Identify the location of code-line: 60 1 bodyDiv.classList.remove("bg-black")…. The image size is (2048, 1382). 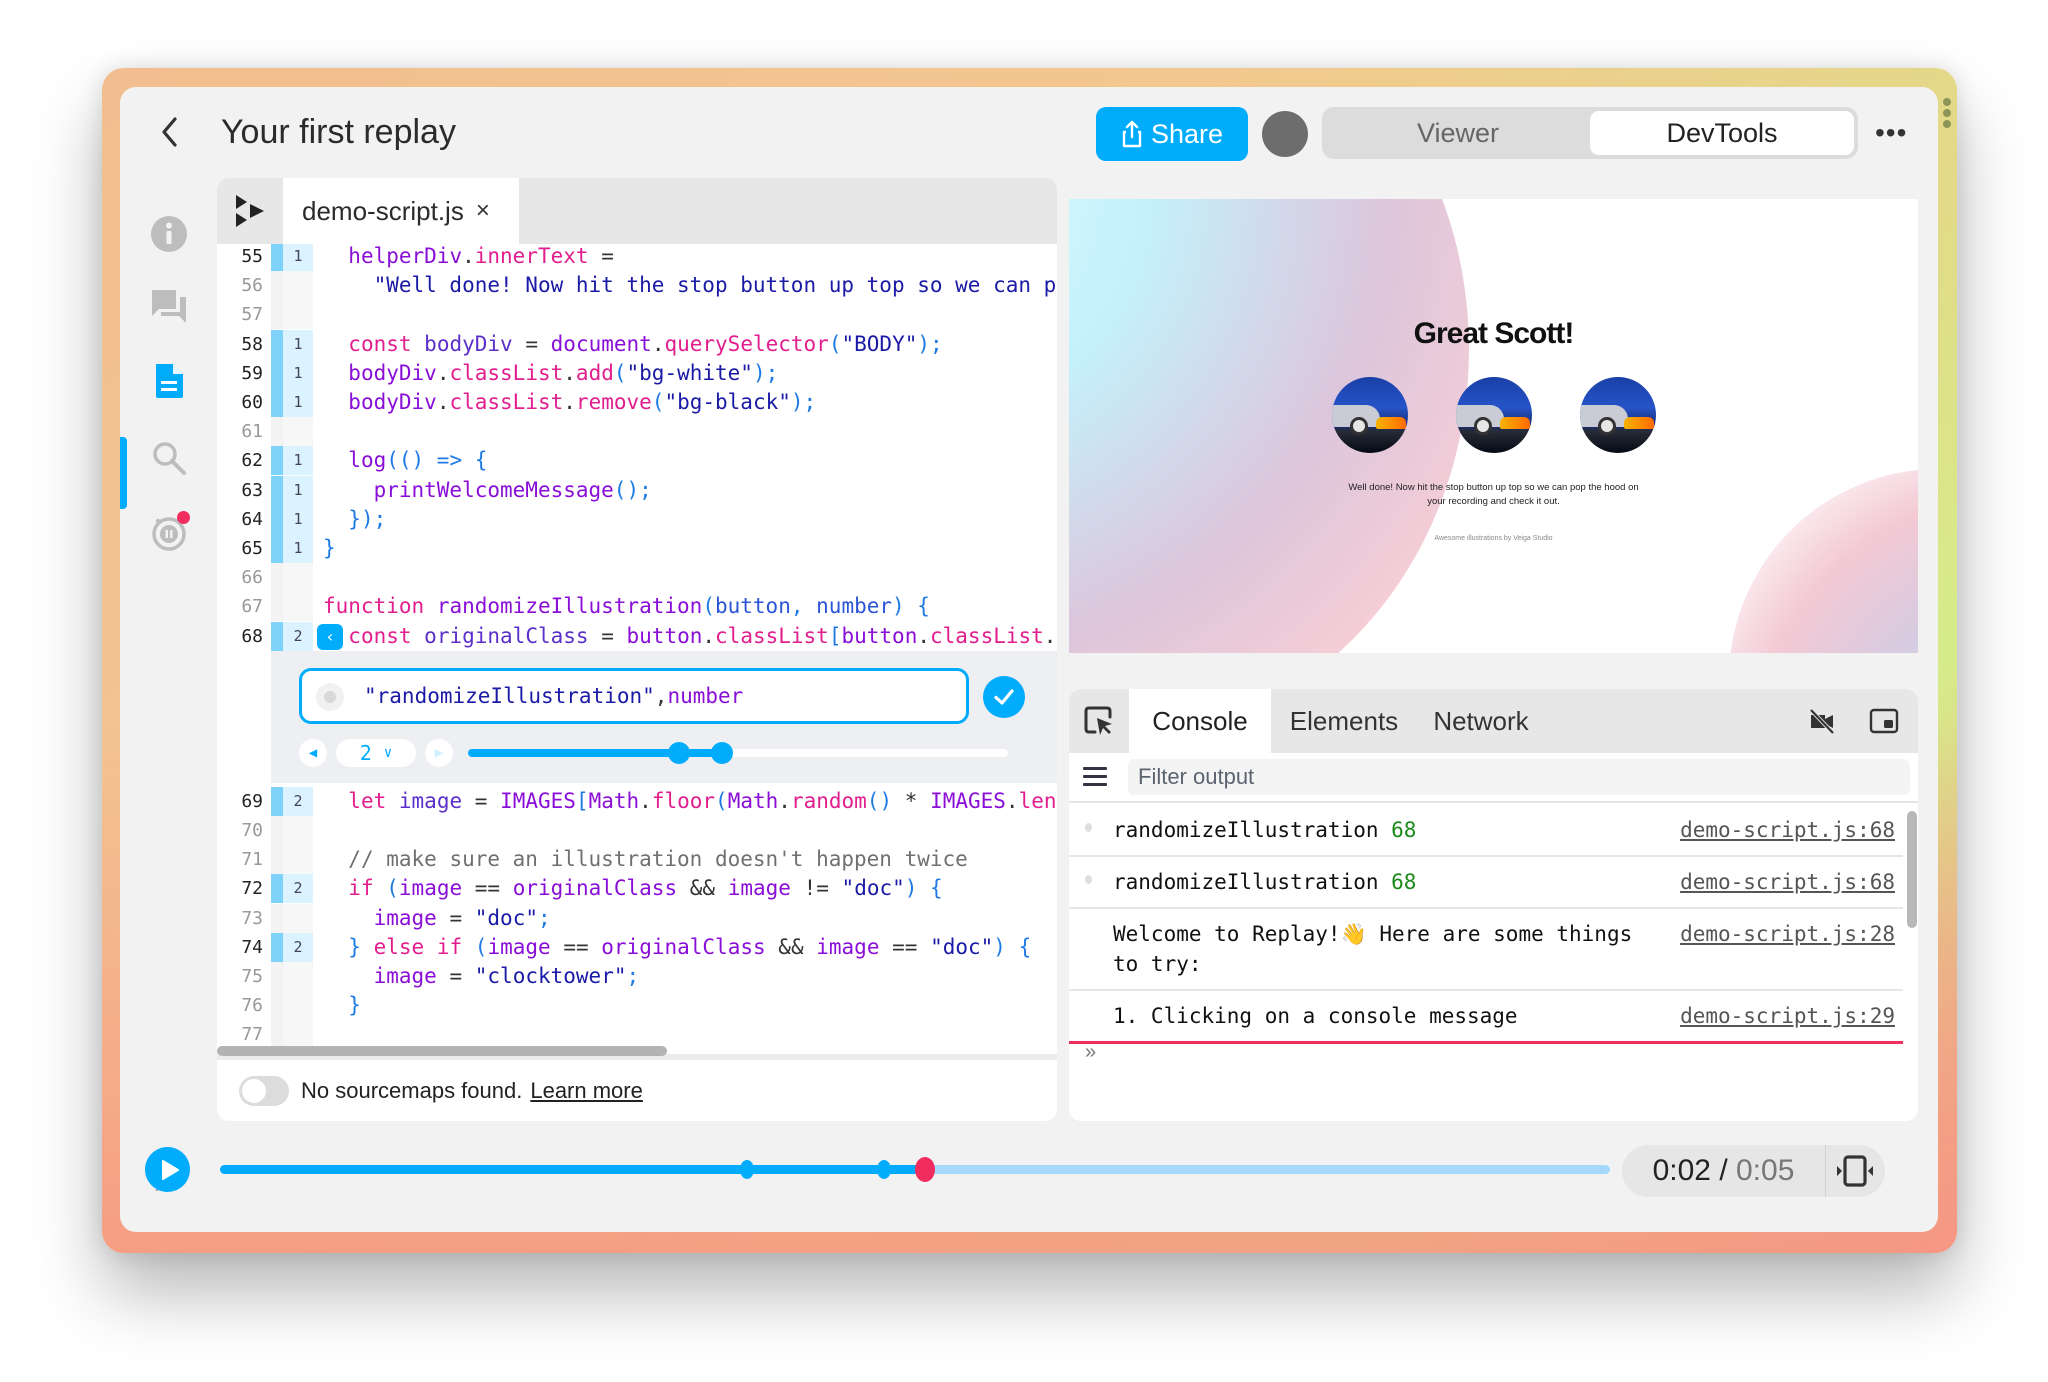
(637, 402).